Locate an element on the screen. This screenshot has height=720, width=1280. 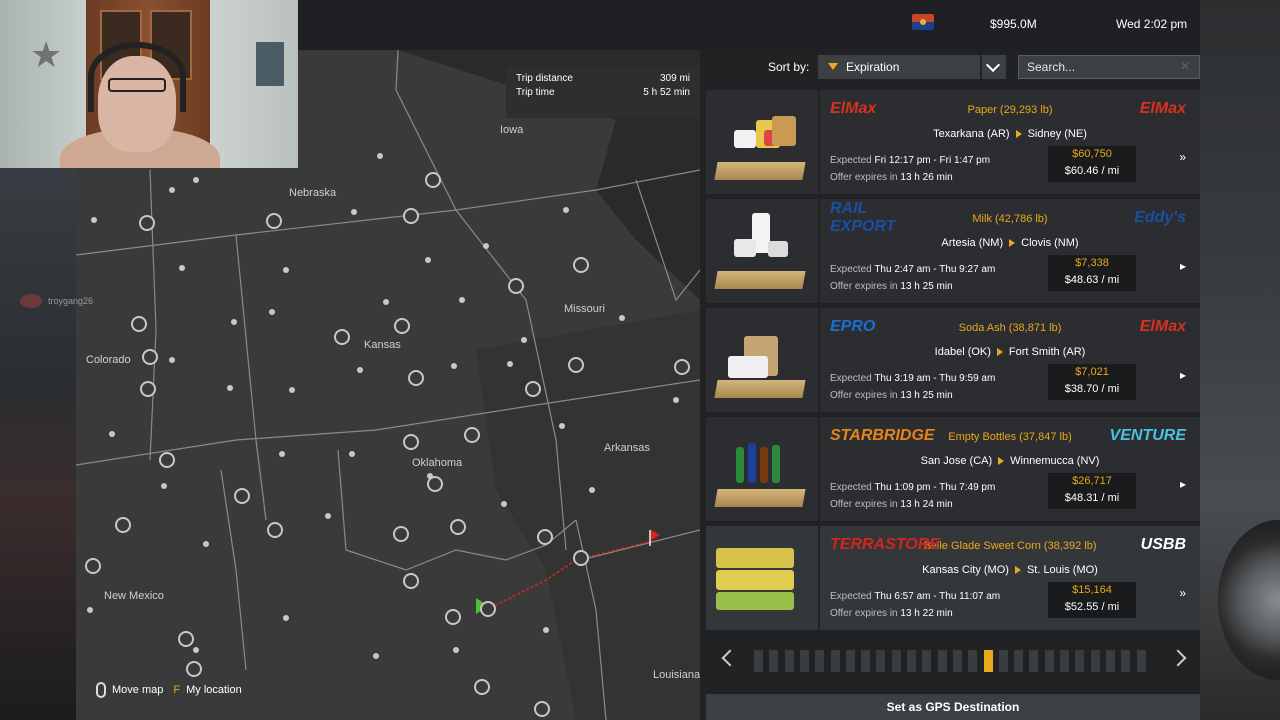
job-pay-per-mile: $52.55 / mi is located at coordinates (1092, 607).